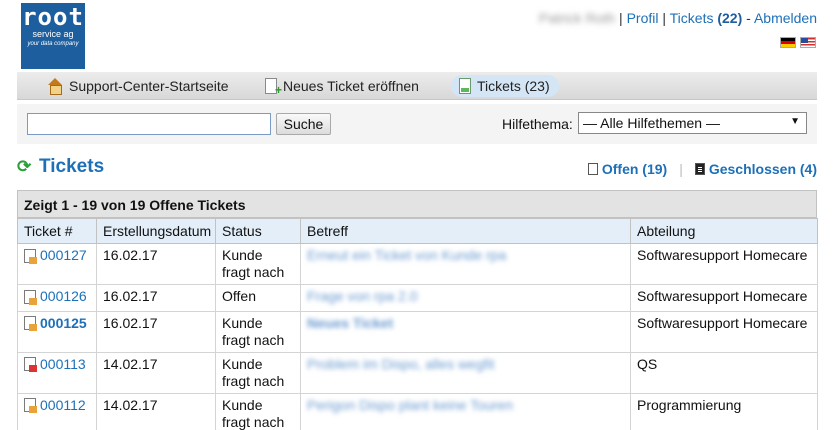 This screenshot has width=835, height=430. I want to click on ticket-link: 000125, so click(55, 323).